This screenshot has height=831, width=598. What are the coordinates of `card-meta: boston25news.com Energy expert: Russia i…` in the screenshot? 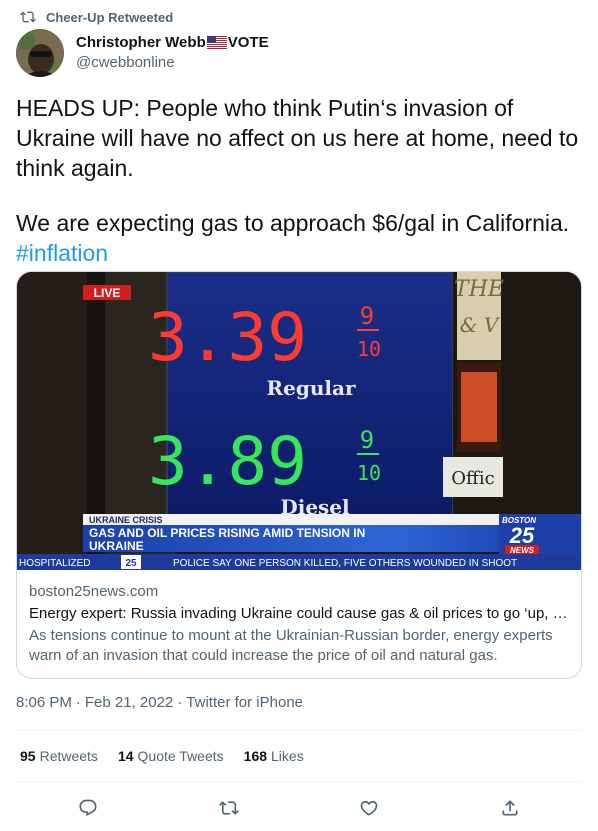 It's located at (299, 618).